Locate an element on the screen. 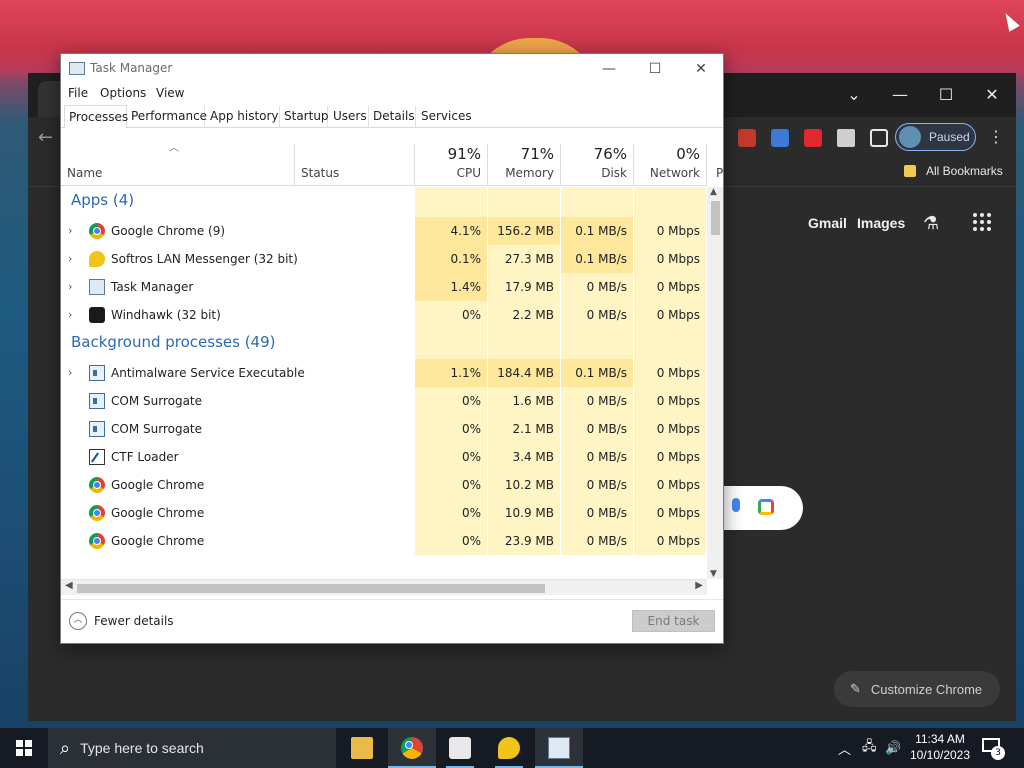 This screenshot has height=768, width=1024. tab-performance: Performance is located at coordinates (167, 117).